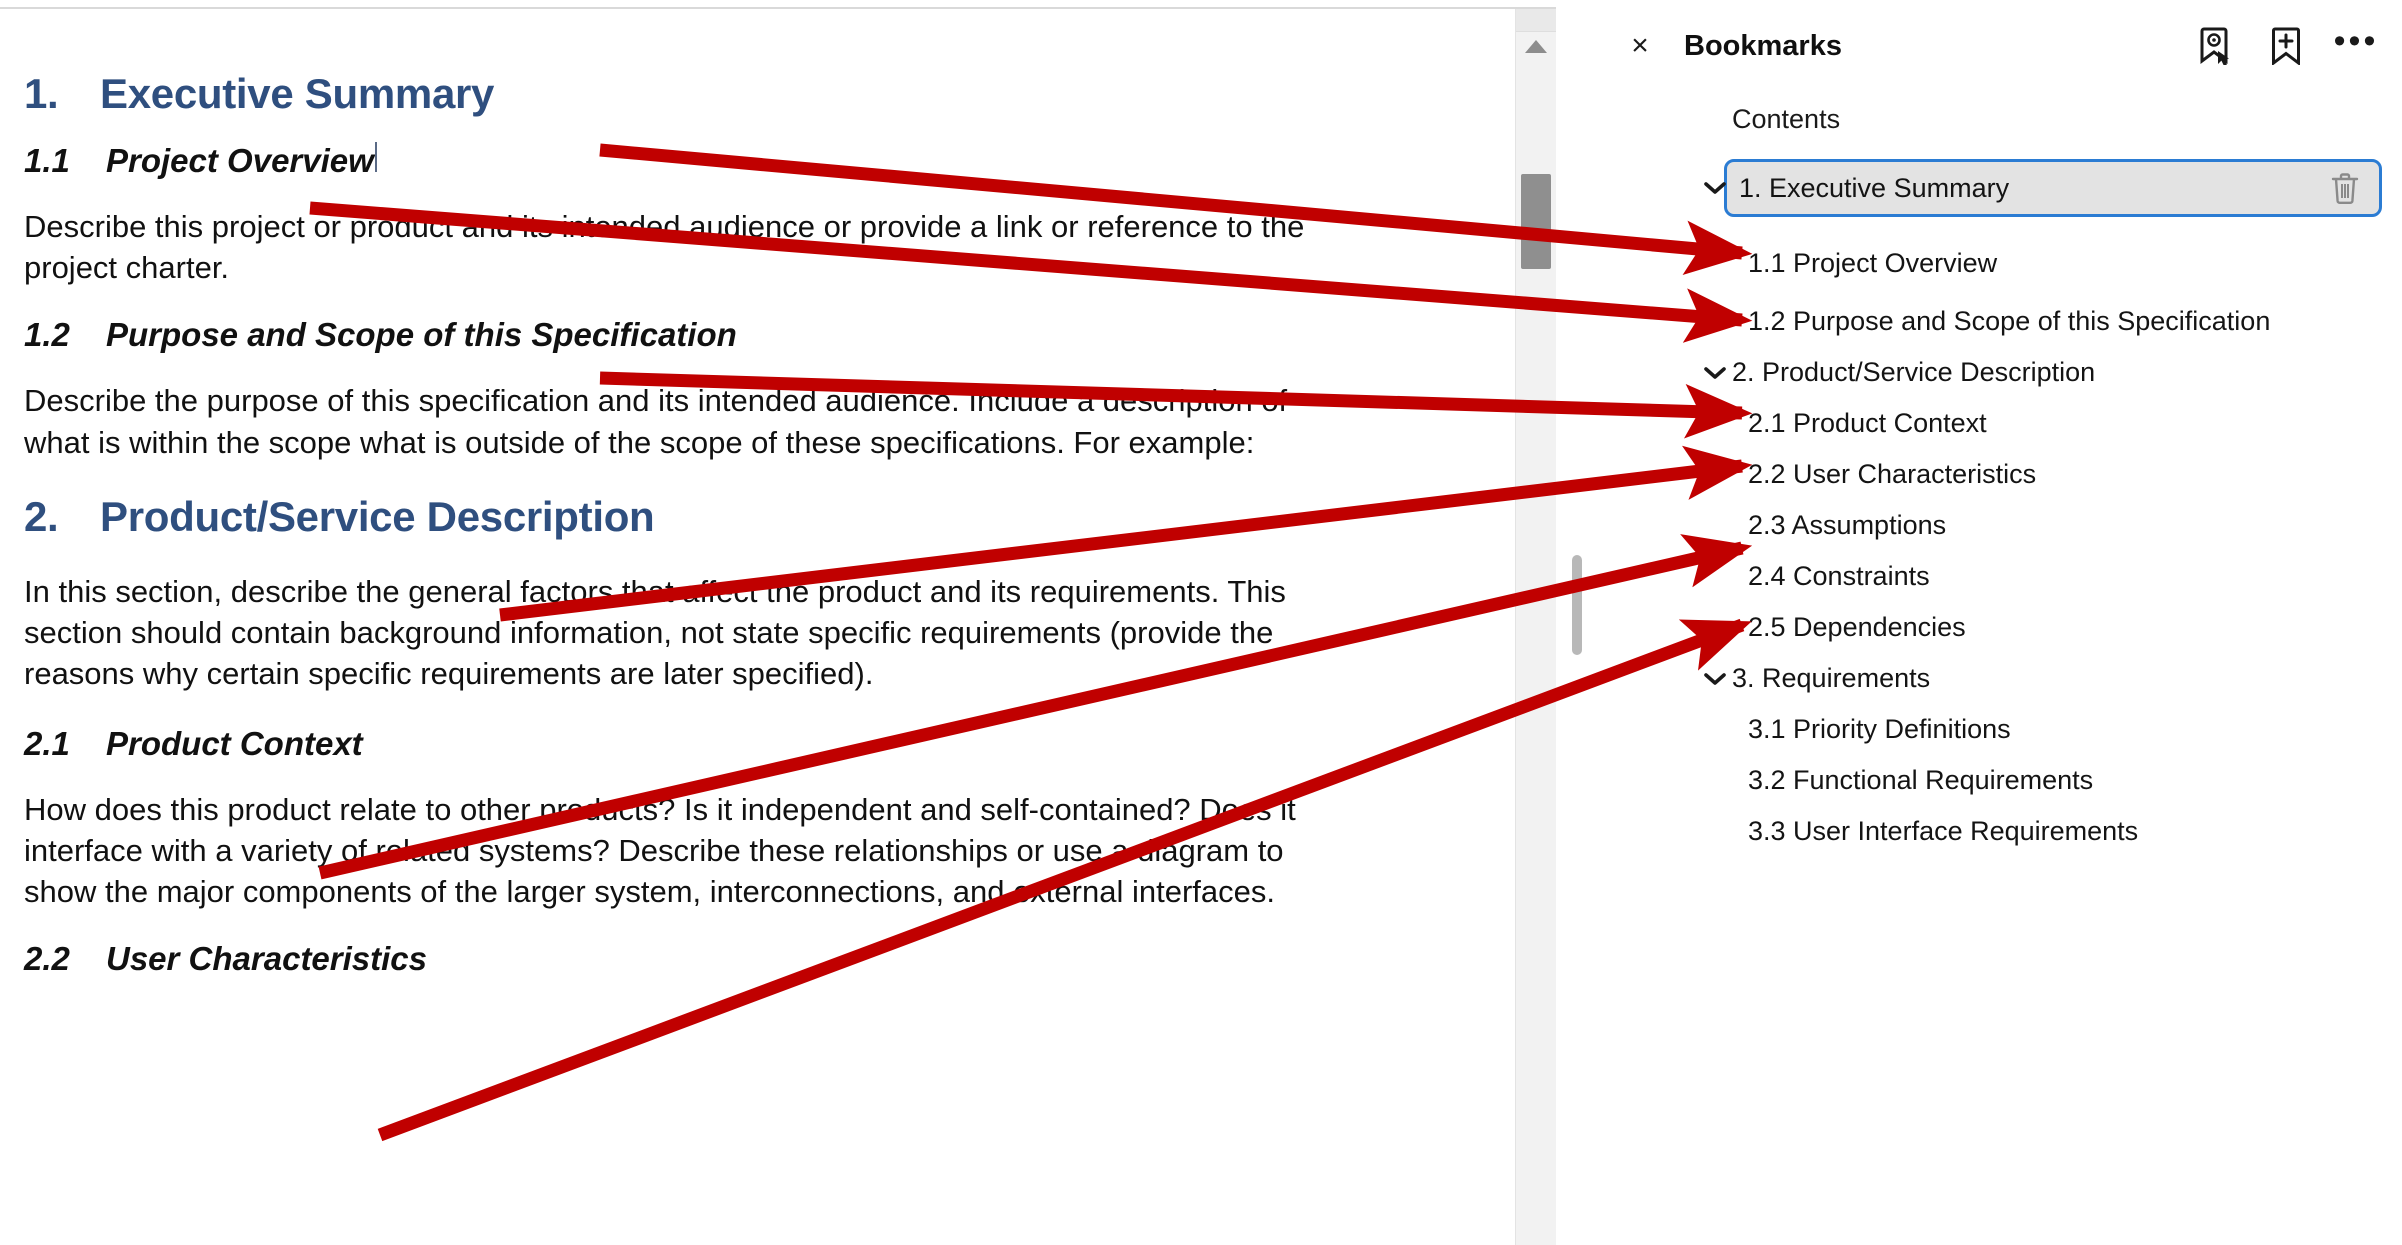 The height and width of the screenshot is (1245, 2402). Describe the element at coordinates (47, 959) in the screenshot. I see `doc-subheading-number: 2.2` at that location.